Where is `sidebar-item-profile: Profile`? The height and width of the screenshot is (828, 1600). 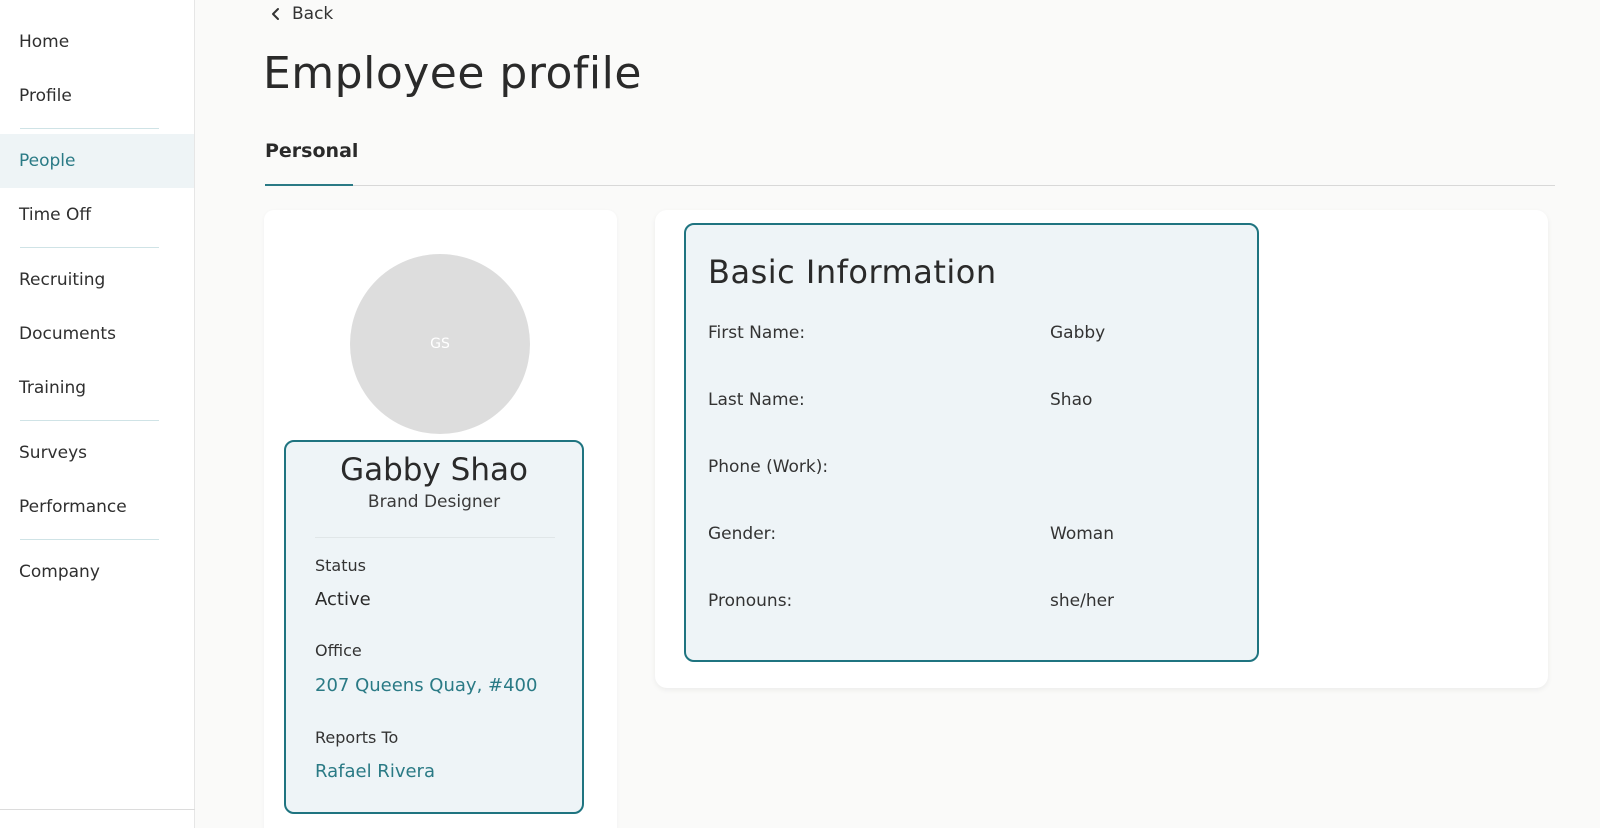
sidebar-item-profile: Profile is located at coordinates (97, 96).